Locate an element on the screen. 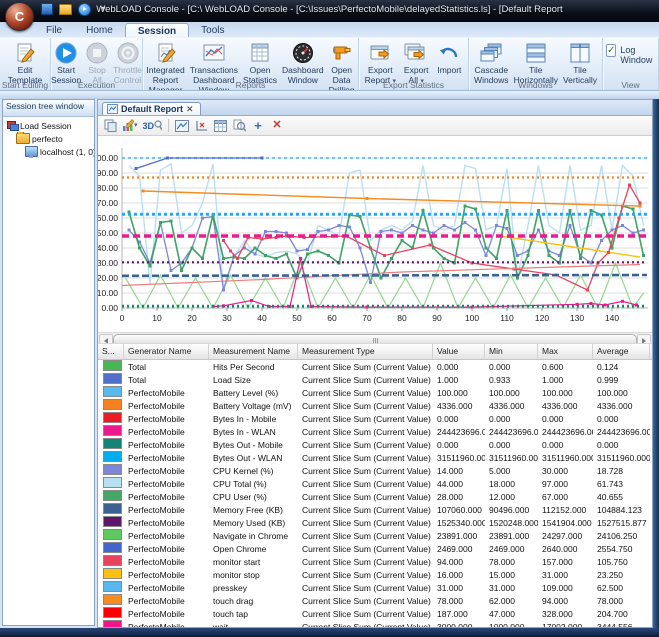  remove-measurement-button: ✕ is located at coordinates (277, 125).